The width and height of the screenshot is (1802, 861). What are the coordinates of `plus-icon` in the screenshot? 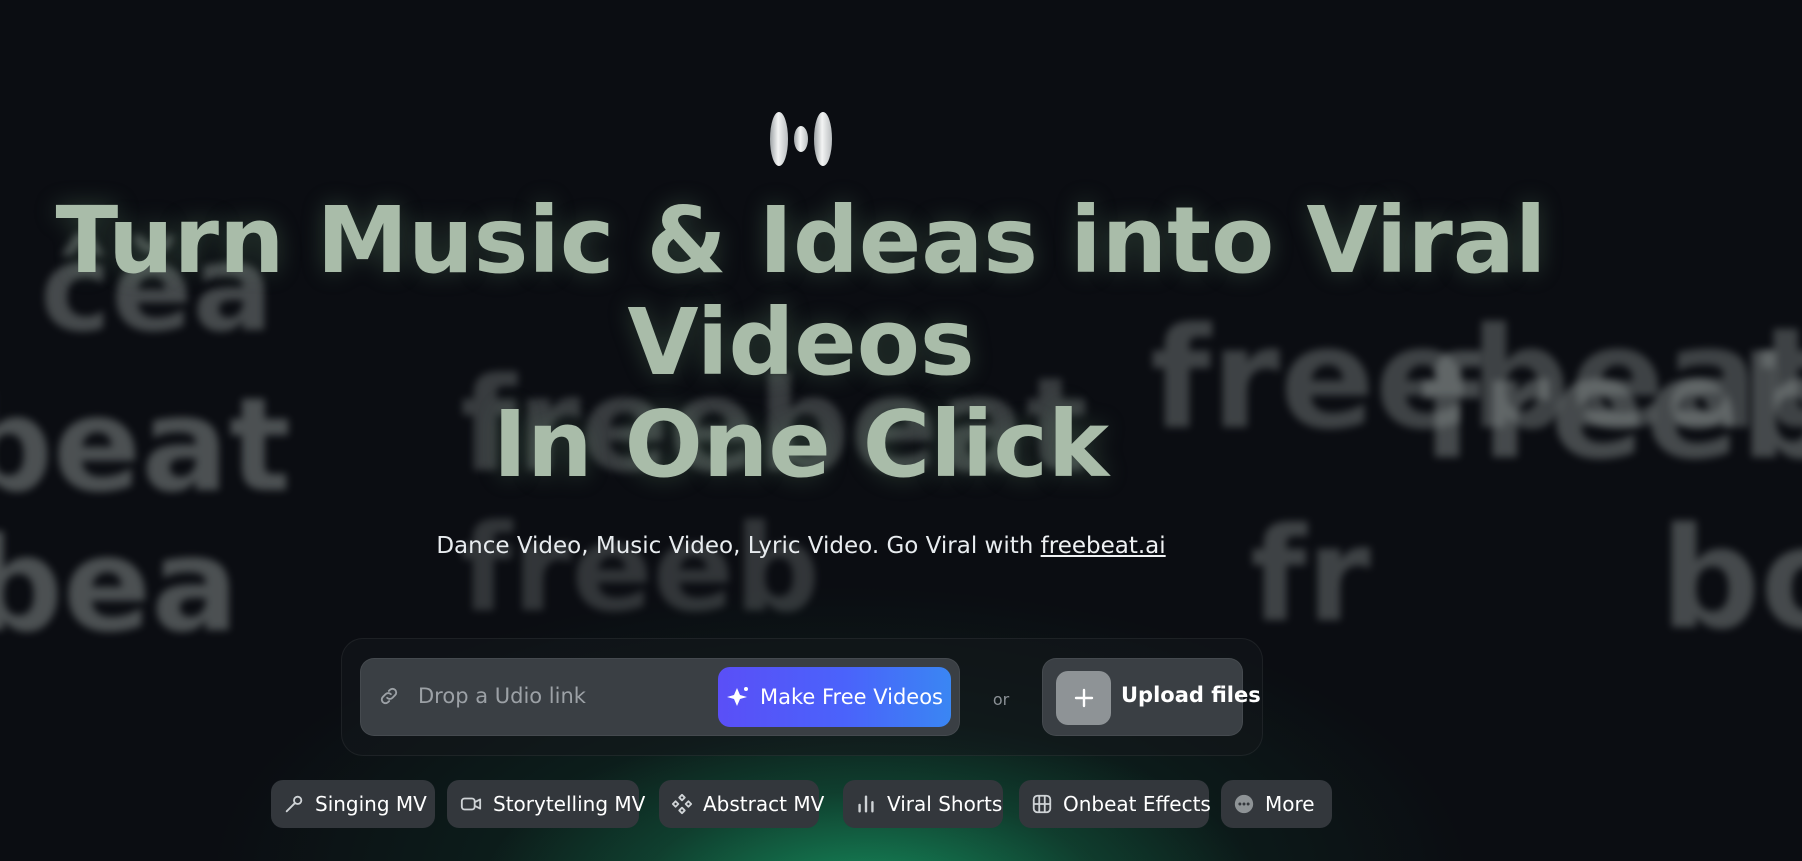 It's located at (1083, 698).